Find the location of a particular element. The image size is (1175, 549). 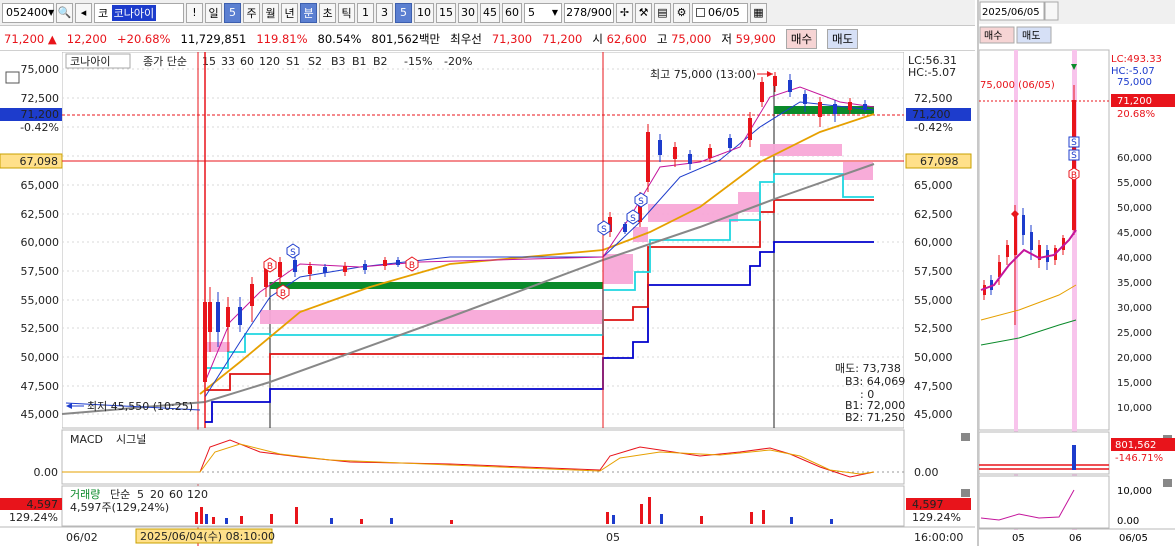

vol-ma-20: 20 is located at coordinates (157, 494).